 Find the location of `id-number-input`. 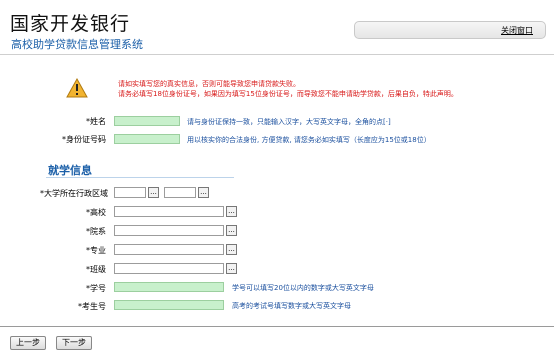

id-number-input is located at coordinates (147, 139).